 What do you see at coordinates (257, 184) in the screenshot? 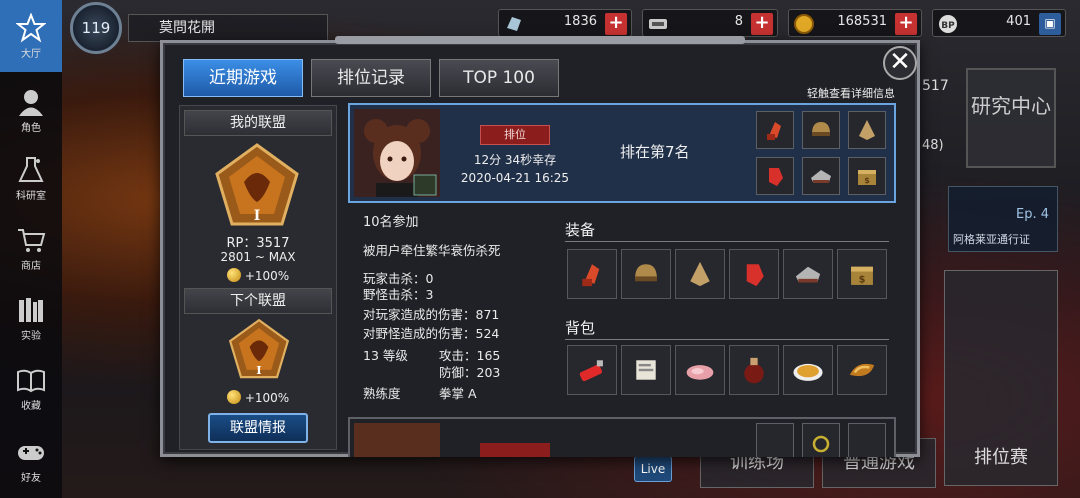
I see `league-badge-icon: I` at bounding box center [257, 184].